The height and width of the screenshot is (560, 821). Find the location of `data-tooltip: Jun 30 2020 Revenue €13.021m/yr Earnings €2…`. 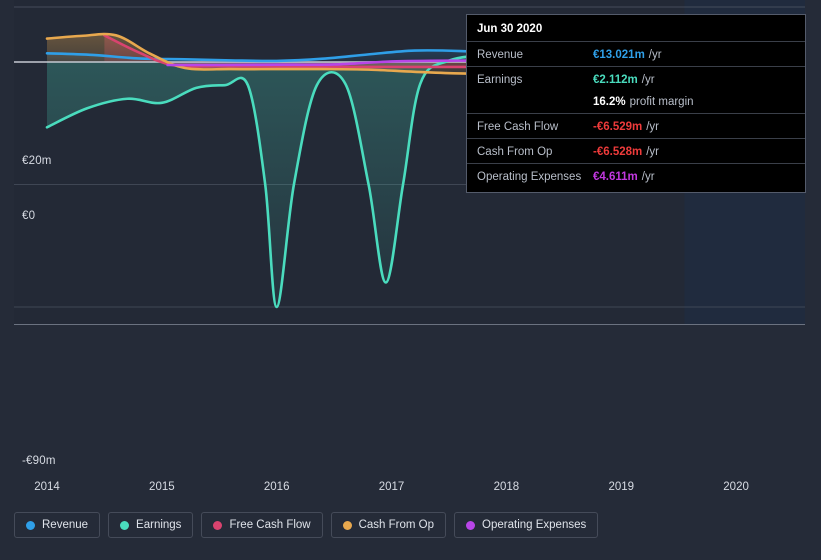

data-tooltip: Jun 30 2020 Revenue €13.021m/yr Earnings €2… is located at coordinates (636, 103).